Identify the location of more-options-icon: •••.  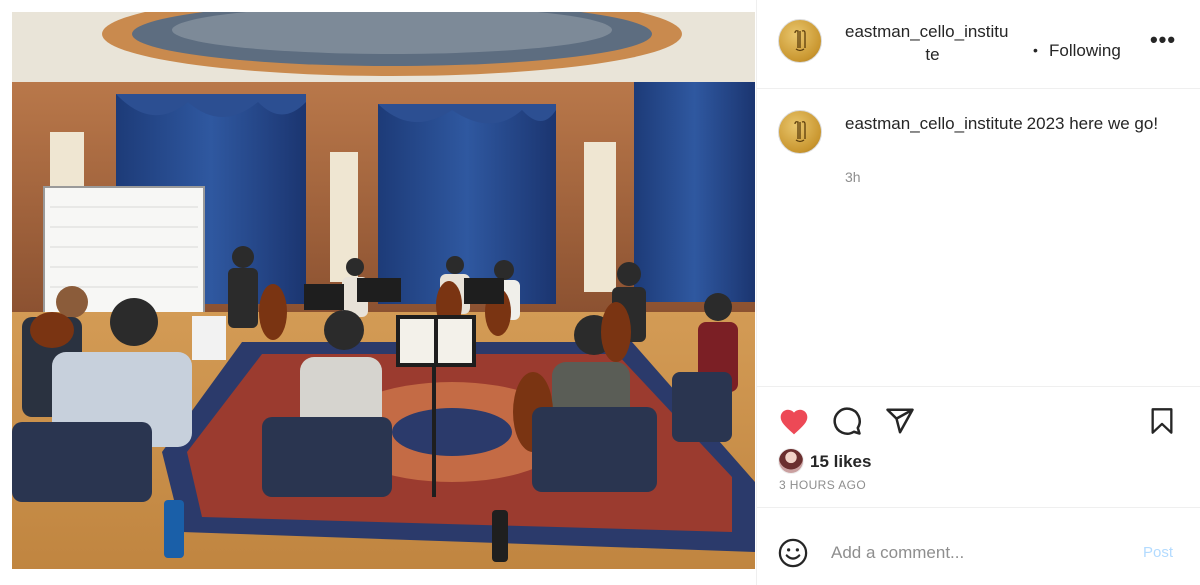
(1162, 40).